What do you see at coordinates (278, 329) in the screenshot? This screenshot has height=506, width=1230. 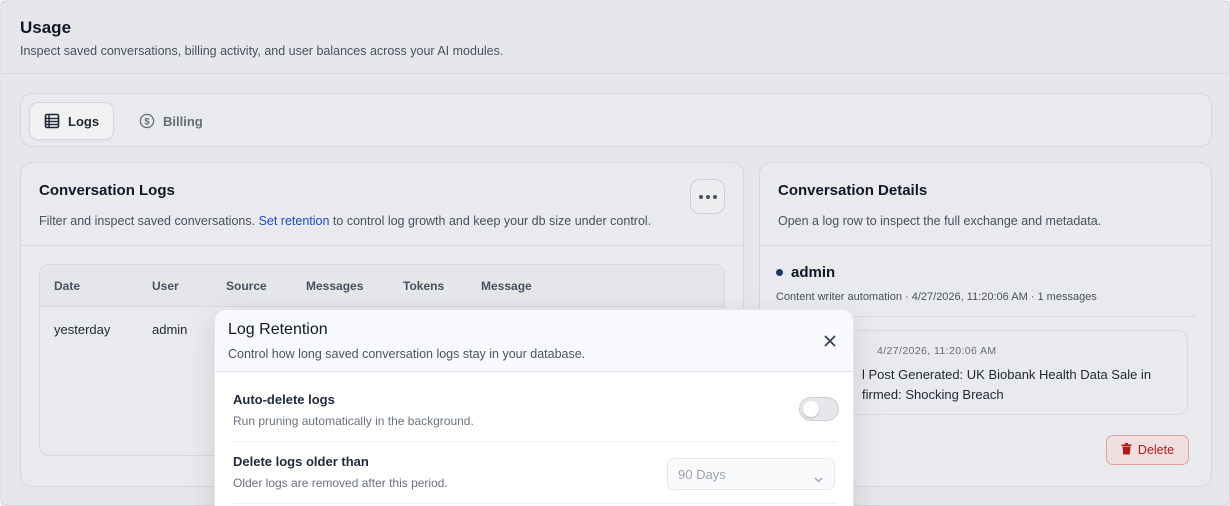 I see `dialog-title: Log Retention` at bounding box center [278, 329].